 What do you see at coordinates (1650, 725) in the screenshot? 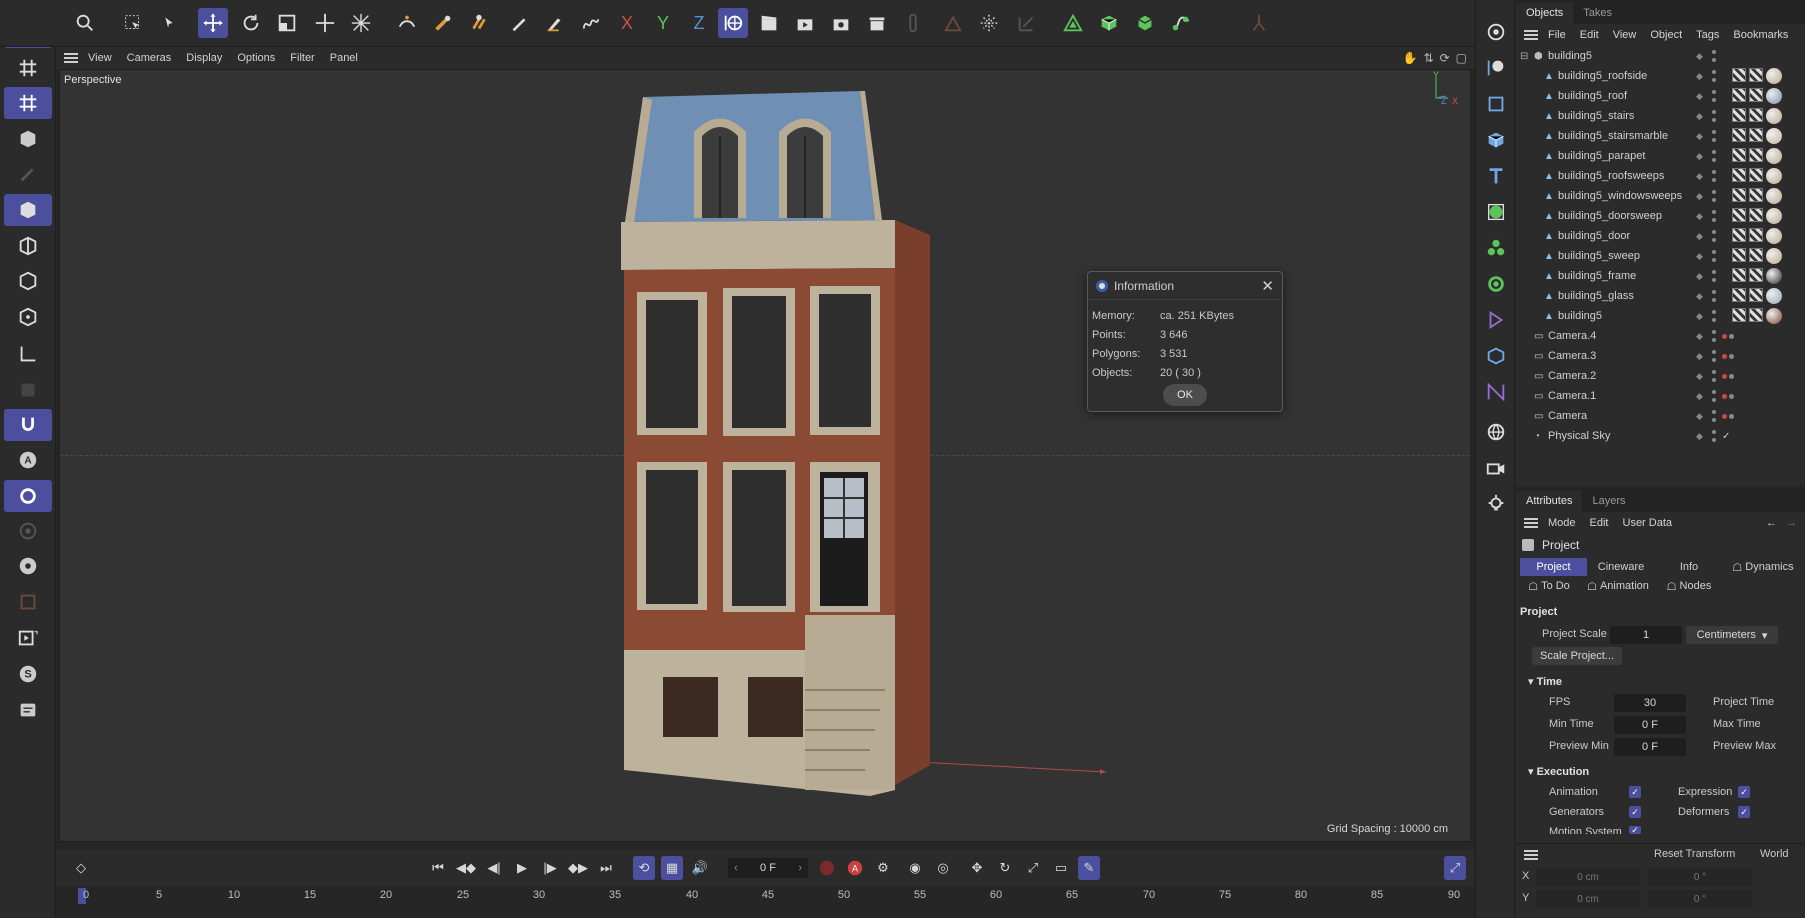
I see `min-time-field: 0 F` at bounding box center [1650, 725].